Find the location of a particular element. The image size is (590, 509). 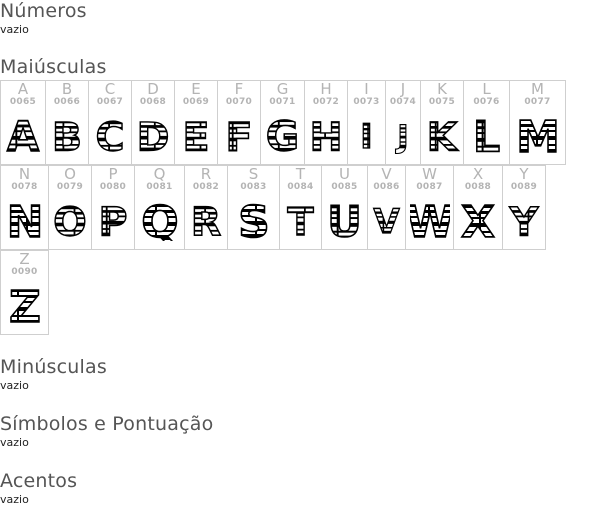

glyph-preview-y-icon: YY is located at coordinates (524, 220).